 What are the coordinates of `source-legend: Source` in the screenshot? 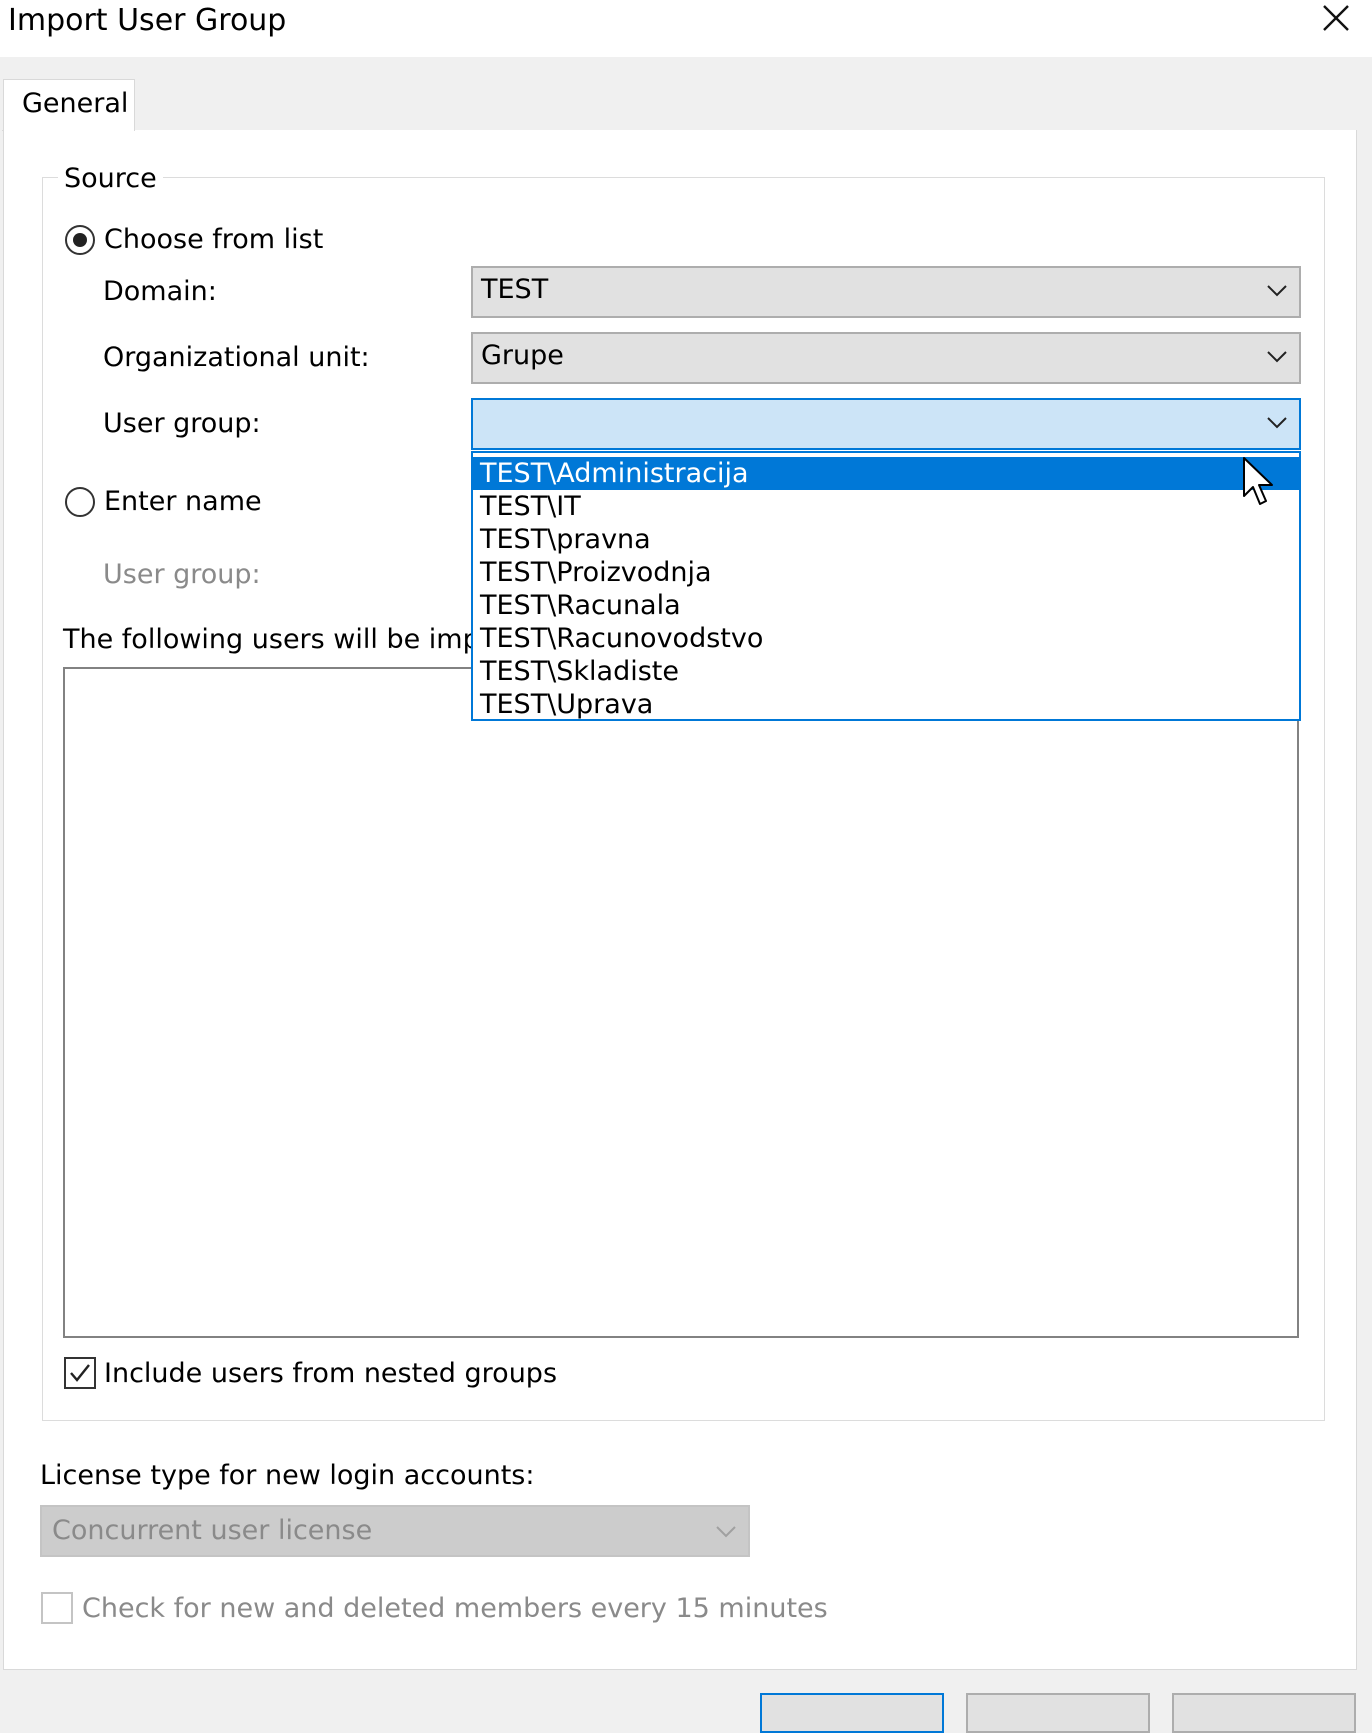 It's located at (110, 179).